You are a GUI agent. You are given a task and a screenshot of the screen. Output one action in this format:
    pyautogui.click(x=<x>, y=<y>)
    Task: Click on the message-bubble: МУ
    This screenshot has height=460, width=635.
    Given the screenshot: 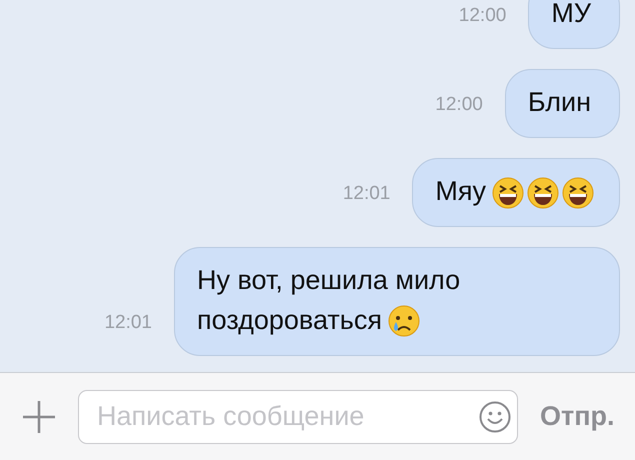 What is the action you would take?
    pyautogui.click(x=574, y=24)
    